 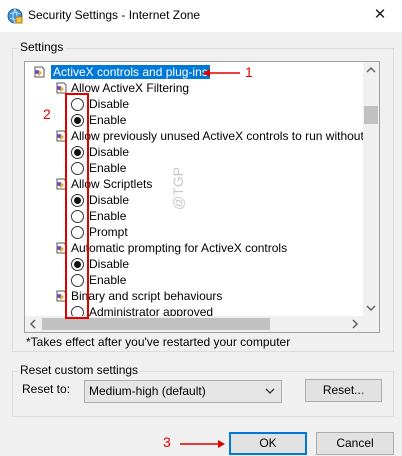 I want to click on reset-level-select: Medium-high (default), so click(x=183, y=391).